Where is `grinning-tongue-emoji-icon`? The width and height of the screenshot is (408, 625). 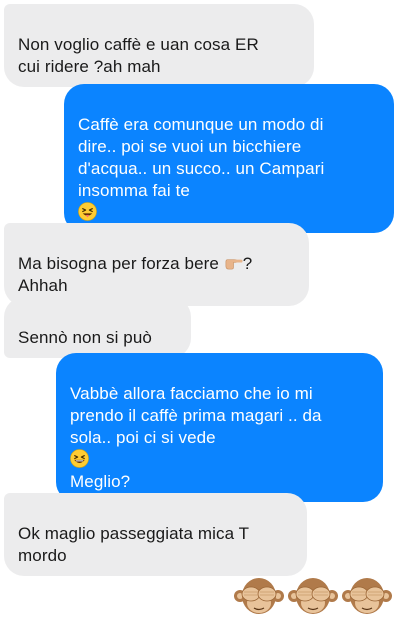 grinning-tongue-emoji-icon is located at coordinates (87, 211).